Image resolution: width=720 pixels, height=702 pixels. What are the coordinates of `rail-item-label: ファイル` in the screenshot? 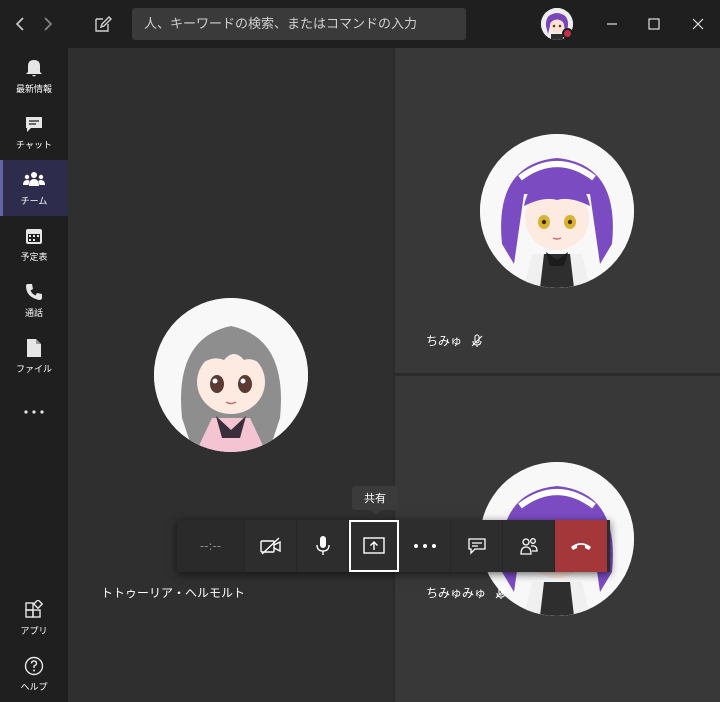 It's located at (33, 370).